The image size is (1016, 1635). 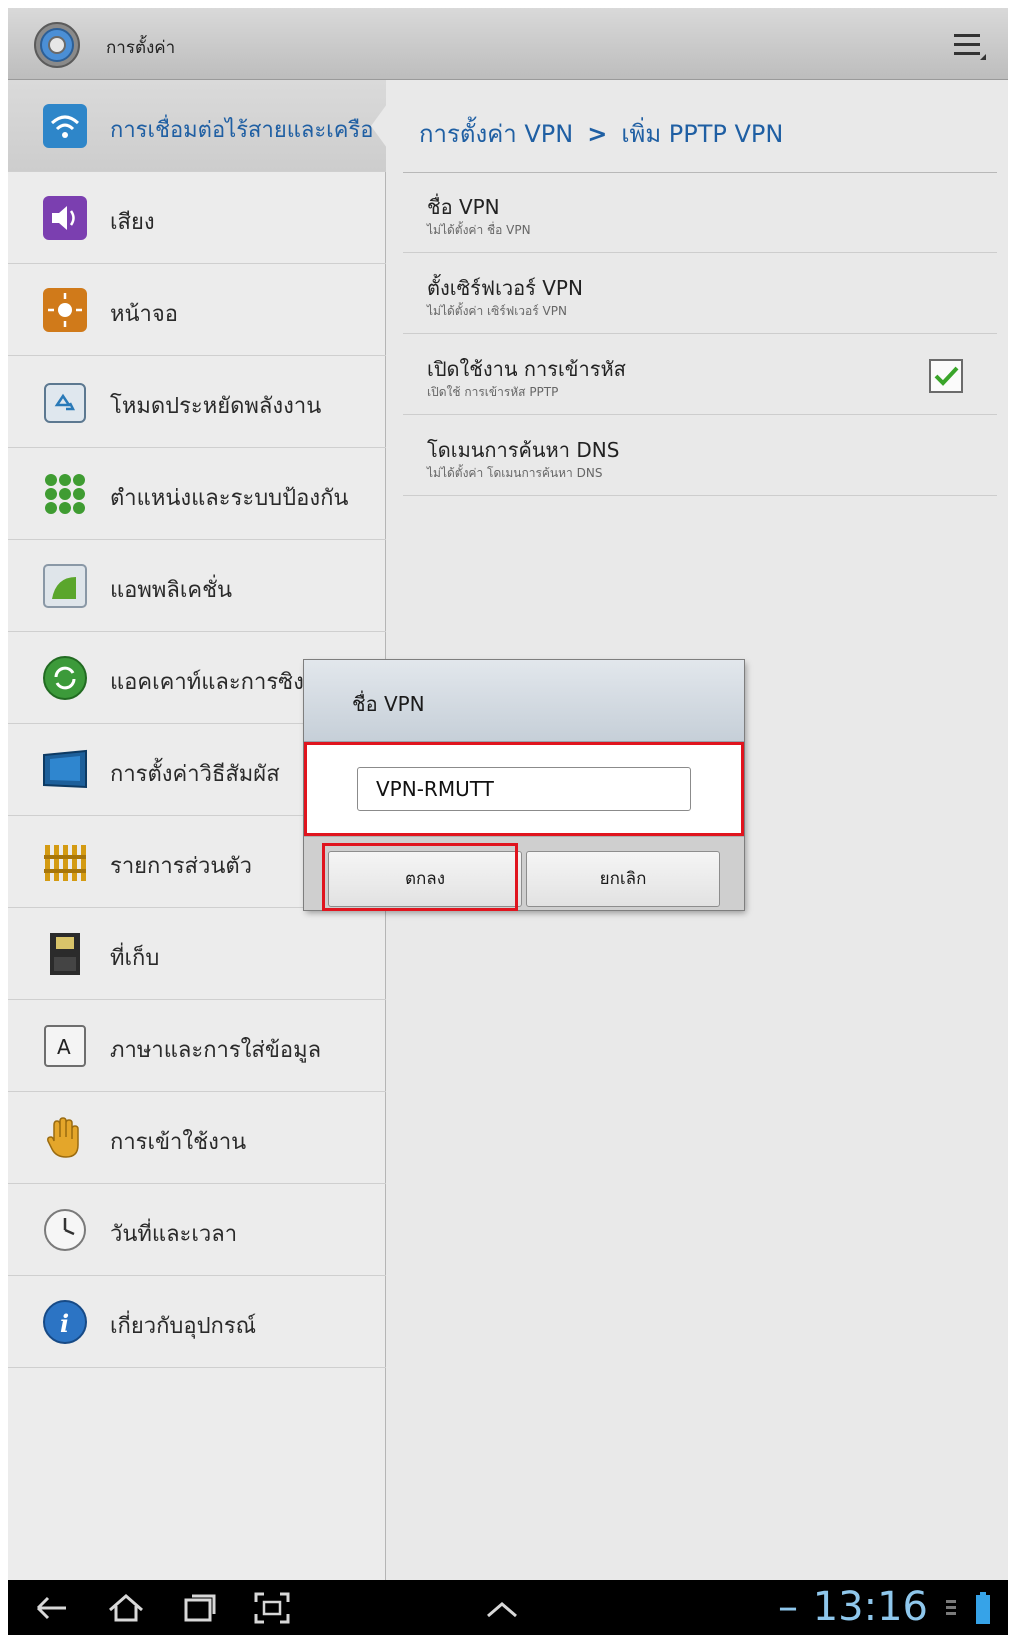 I want to click on setting-subtitle: ไม่ได้ตั้งค่า โดเมนการค้นหา DNS, so click(x=515, y=473).